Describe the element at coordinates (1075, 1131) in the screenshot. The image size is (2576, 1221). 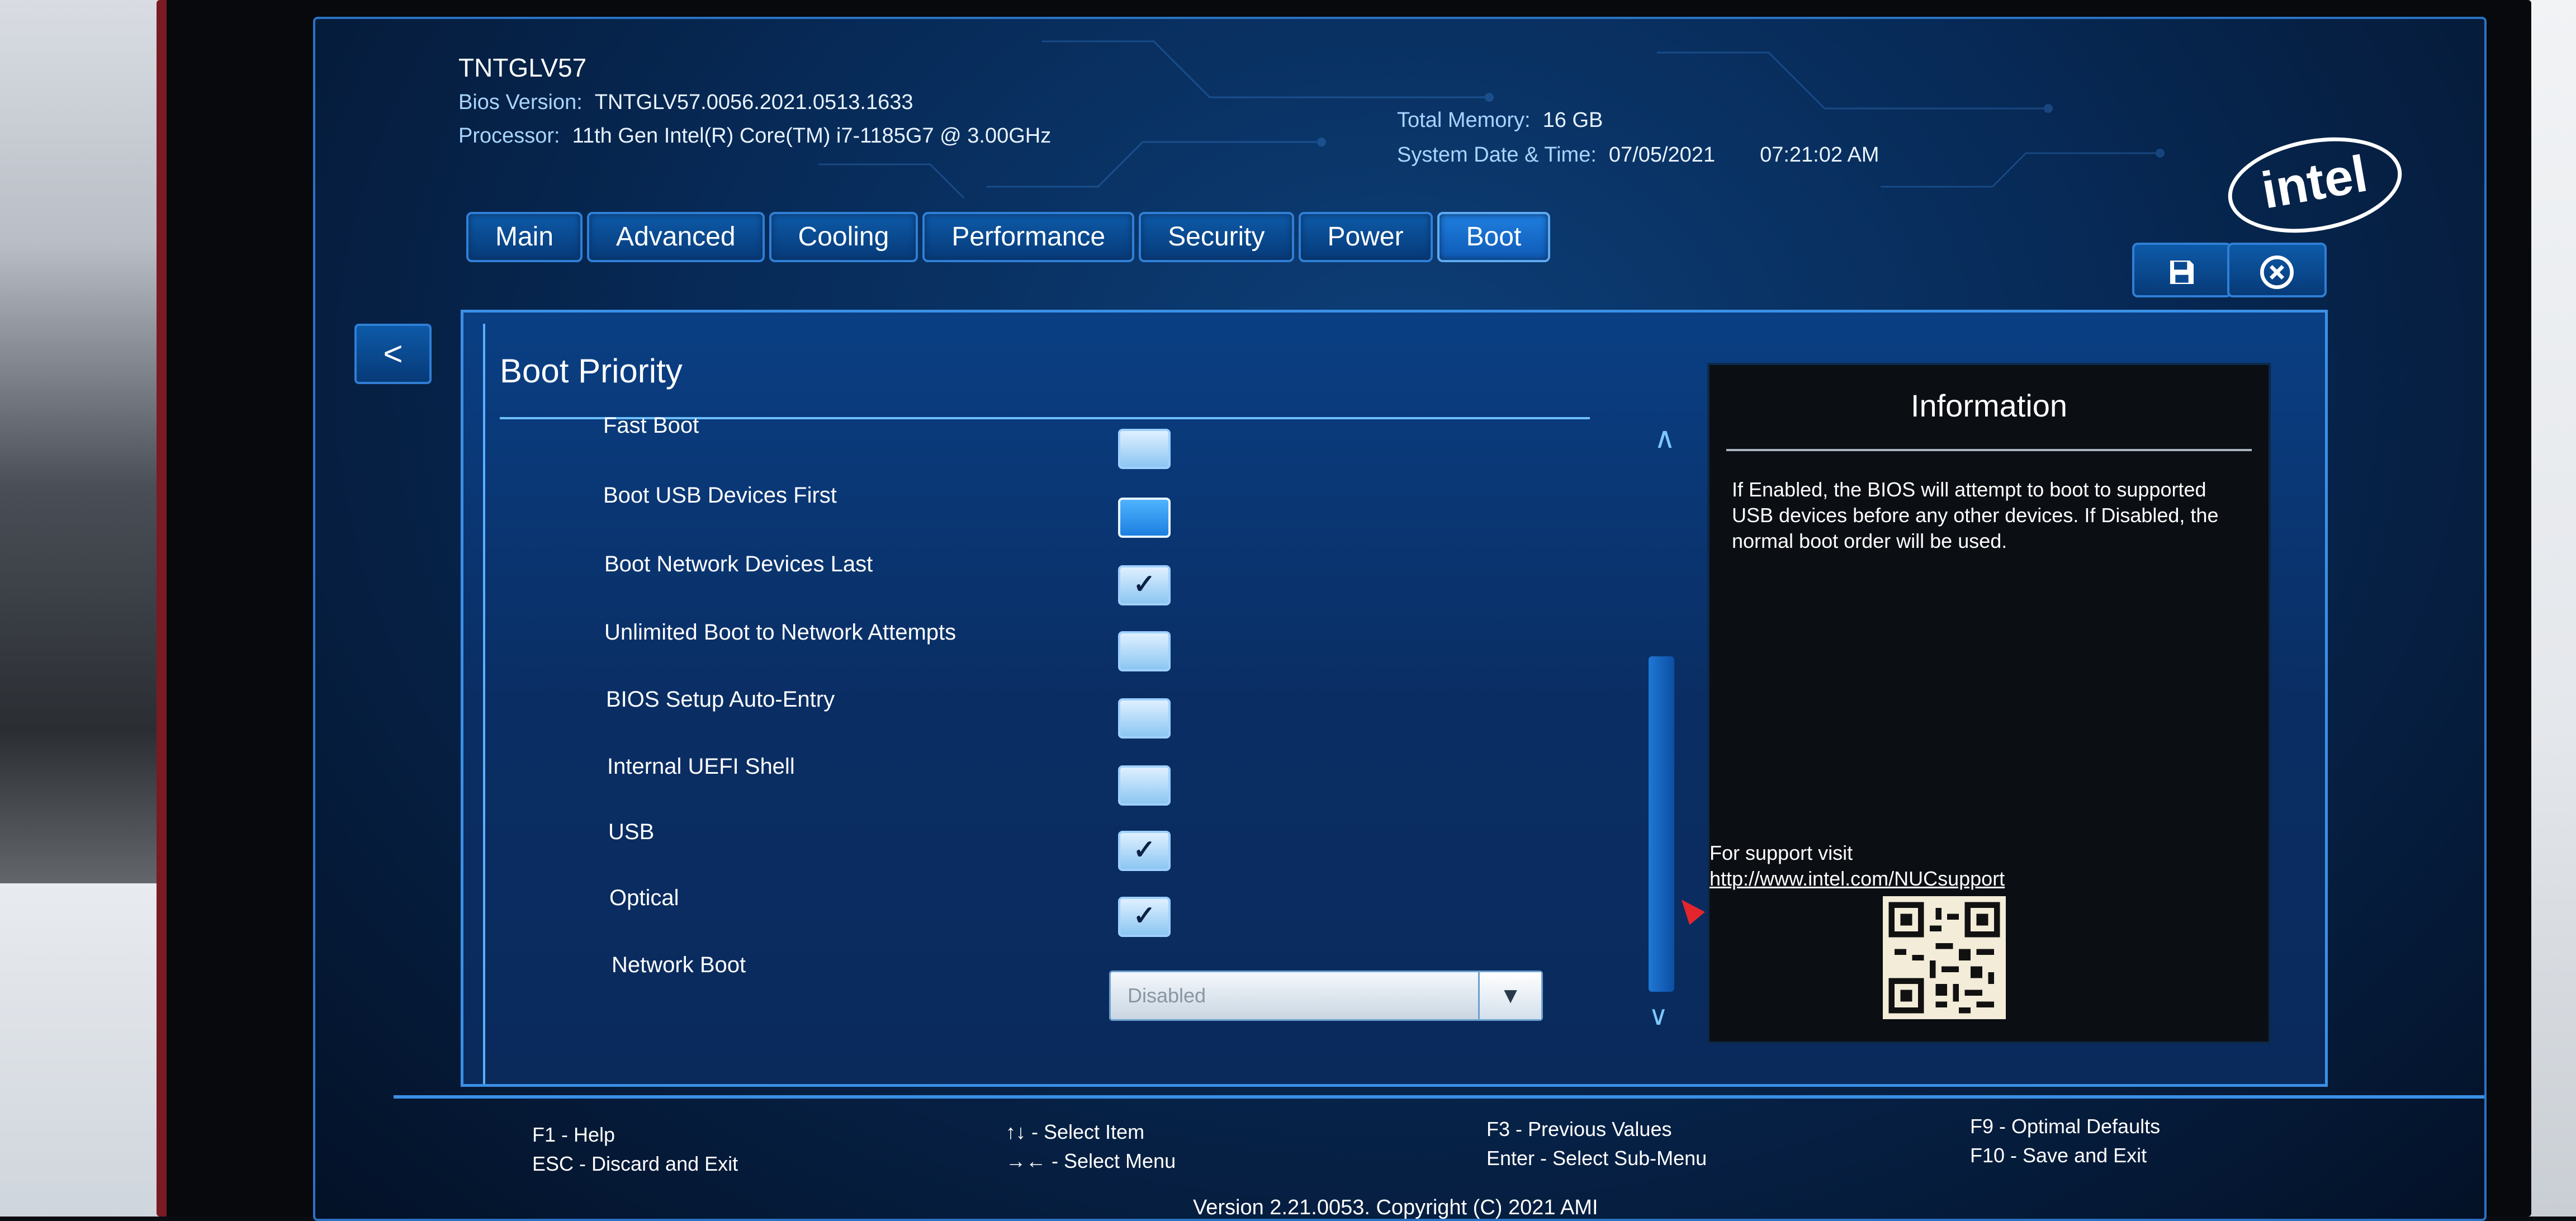
I see `hint-select-item: ↑↓ - Select Item` at that location.